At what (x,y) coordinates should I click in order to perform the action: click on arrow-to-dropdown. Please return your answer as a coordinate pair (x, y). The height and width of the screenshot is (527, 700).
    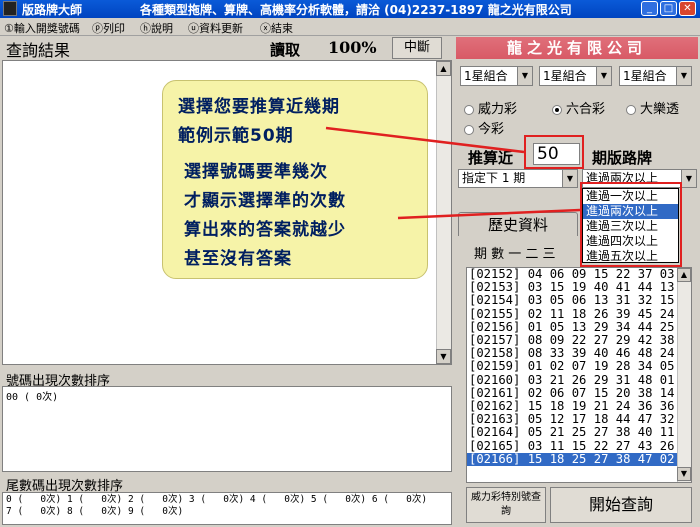
    Looking at the image, I should click on (489, 214).